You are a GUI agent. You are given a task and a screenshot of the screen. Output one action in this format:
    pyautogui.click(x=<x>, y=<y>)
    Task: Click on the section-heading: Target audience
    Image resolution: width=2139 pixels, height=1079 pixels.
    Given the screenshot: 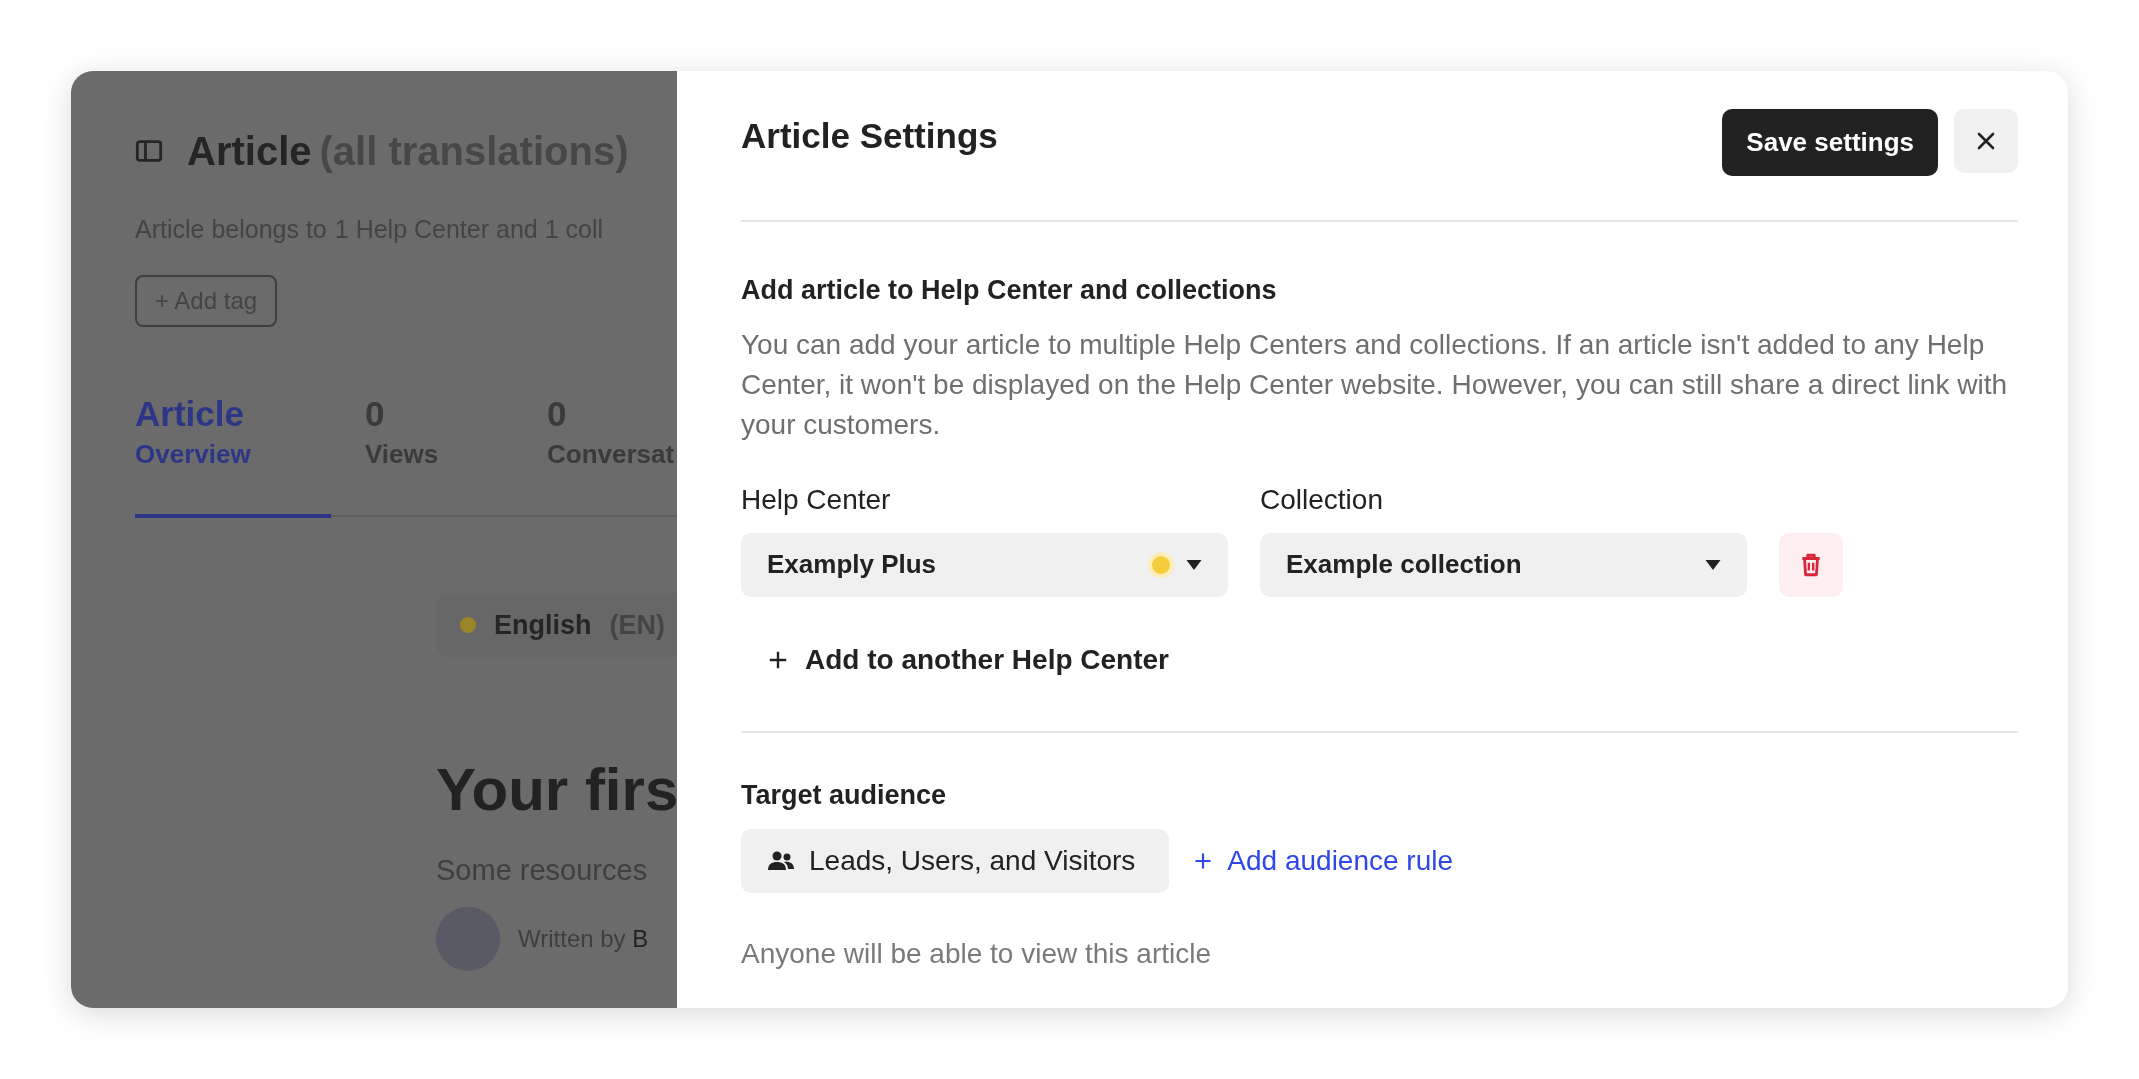 What is the action you would take?
    pyautogui.click(x=844, y=795)
    